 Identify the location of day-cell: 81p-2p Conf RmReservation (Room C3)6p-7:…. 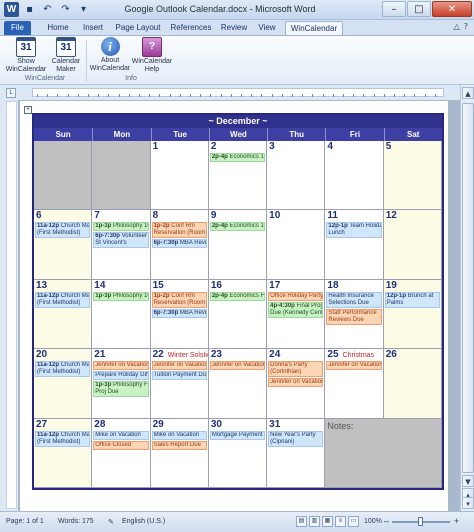
(179, 245).